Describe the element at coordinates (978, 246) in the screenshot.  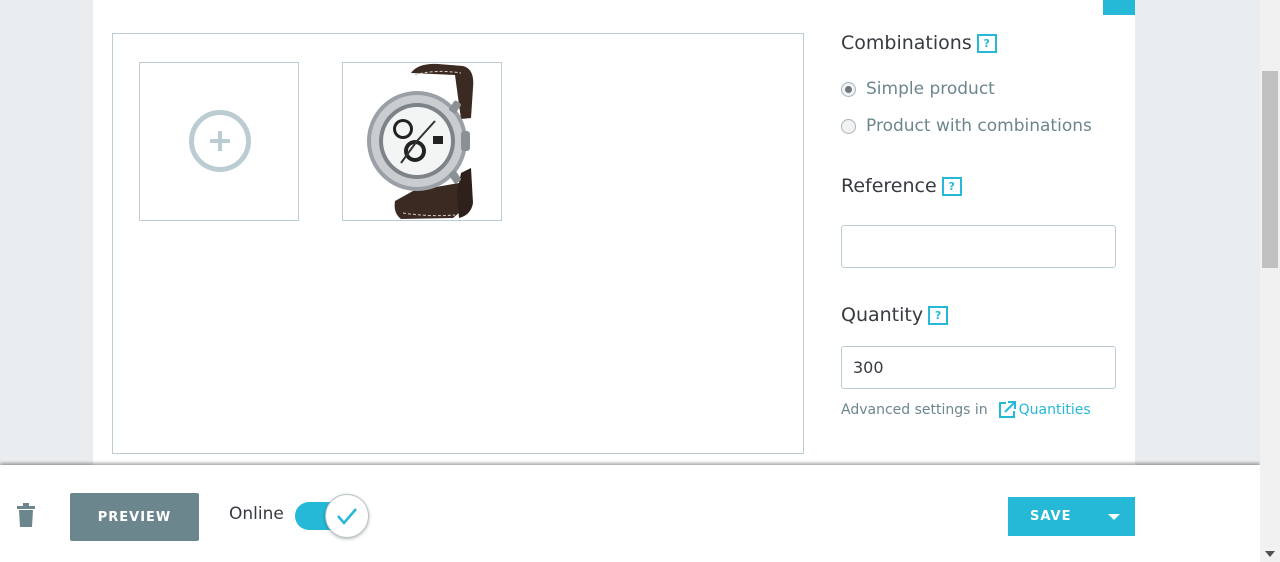
I see `reference-input` at that location.